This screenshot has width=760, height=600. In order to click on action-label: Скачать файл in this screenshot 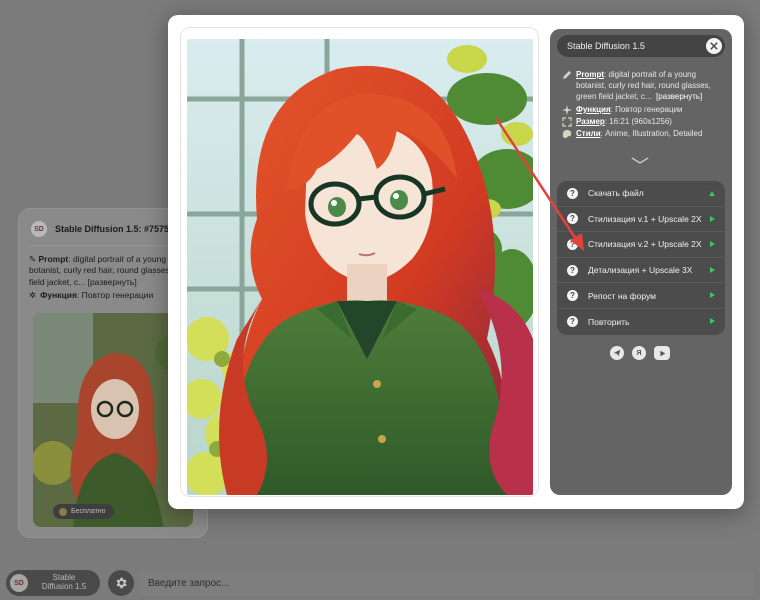, I will do `click(616, 193)`.